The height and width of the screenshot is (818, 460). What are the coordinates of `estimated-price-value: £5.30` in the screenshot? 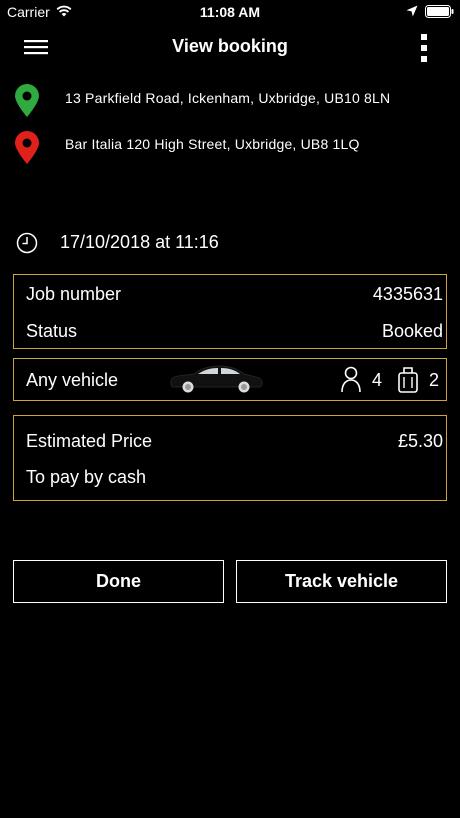 It's located at (420, 441).